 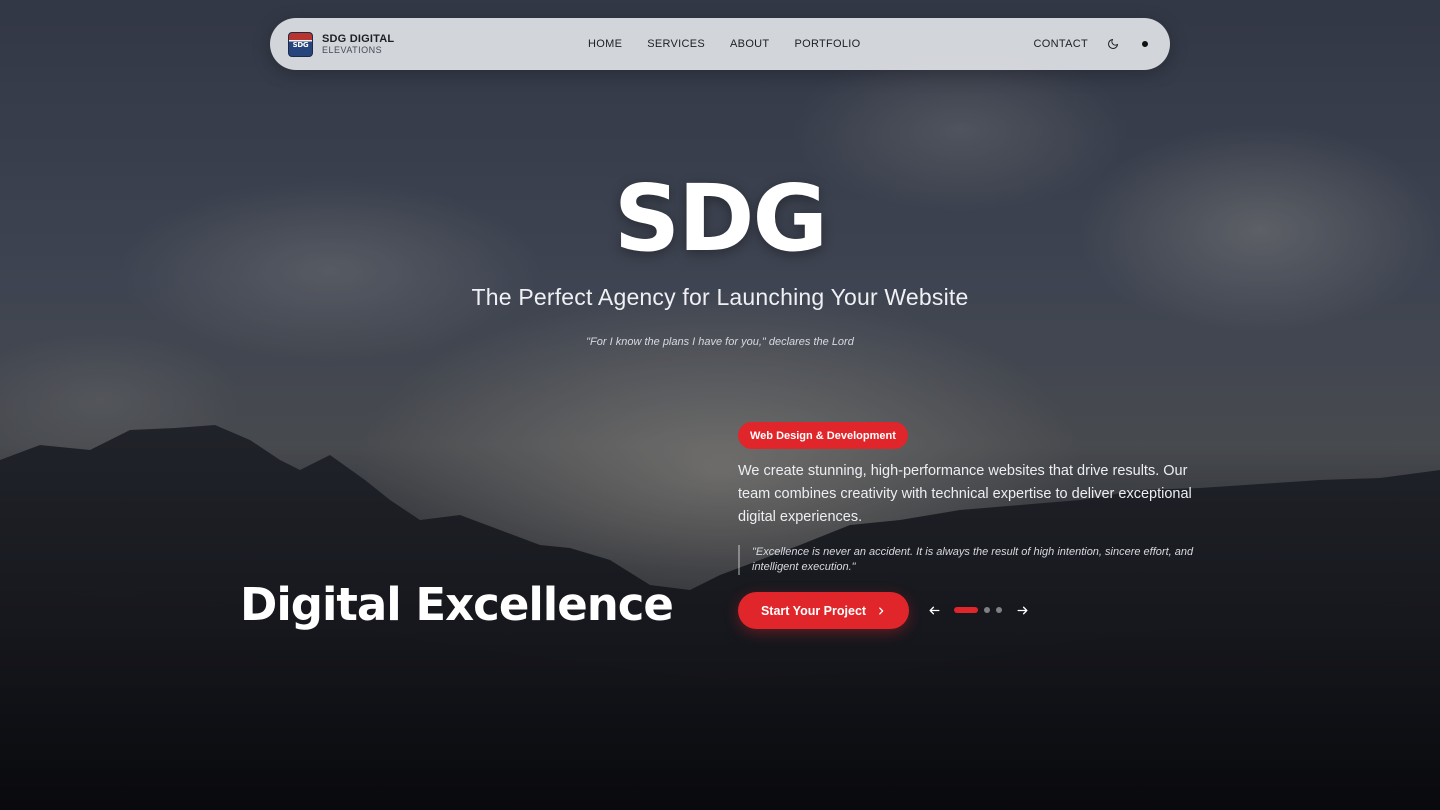 What do you see at coordinates (749, 44) in the screenshot?
I see `nav-link-about: ABOUT` at bounding box center [749, 44].